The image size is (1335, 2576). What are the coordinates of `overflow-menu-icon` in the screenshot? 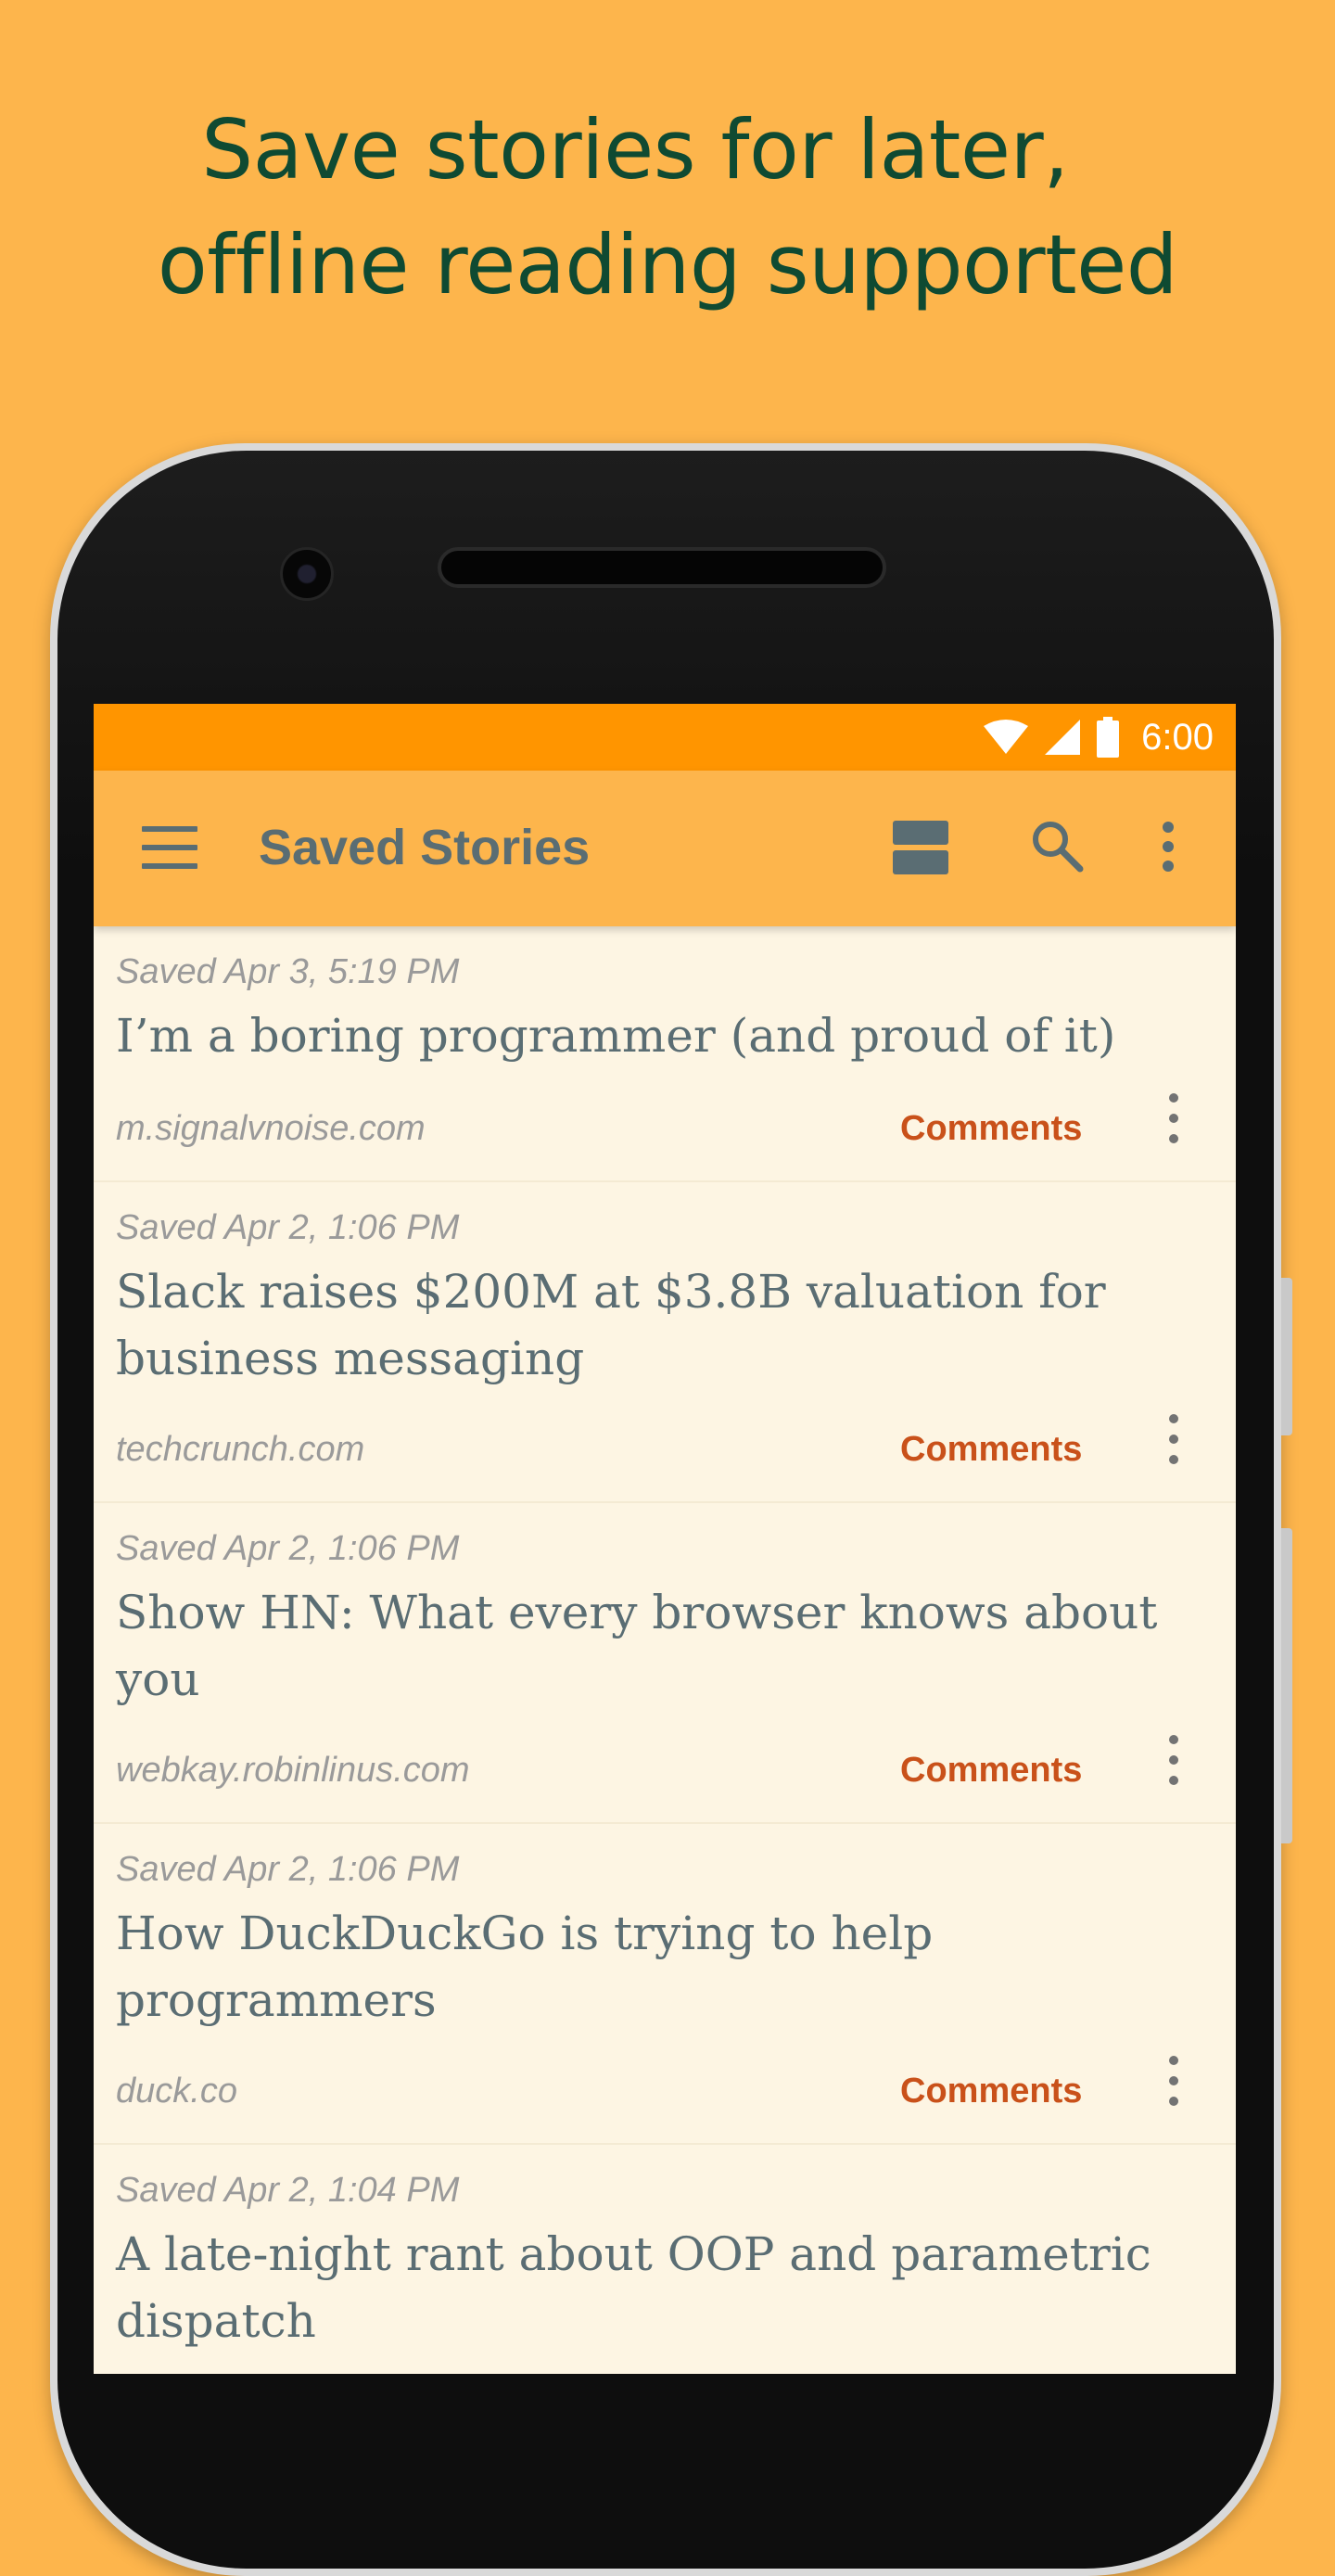 It's located at (1168, 847).